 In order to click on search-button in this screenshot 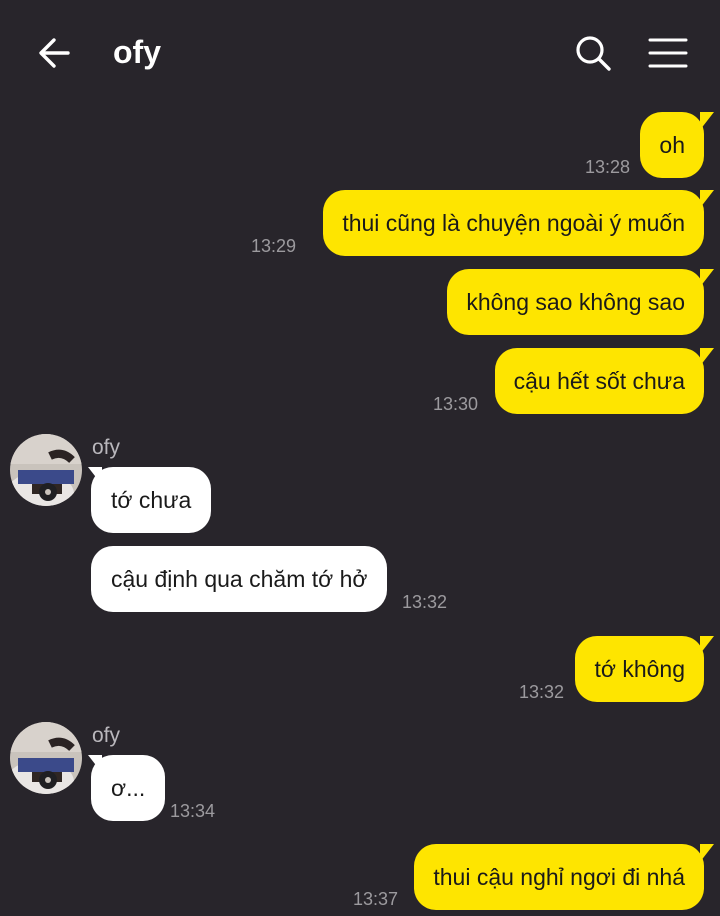, I will do `click(593, 53)`.